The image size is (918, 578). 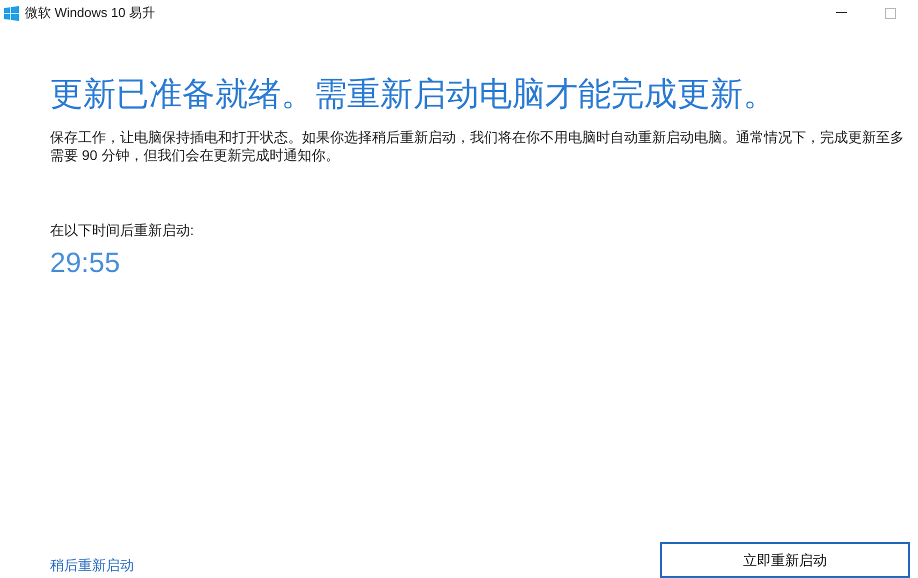 I want to click on countdown-time: 29:55, so click(x=85, y=263).